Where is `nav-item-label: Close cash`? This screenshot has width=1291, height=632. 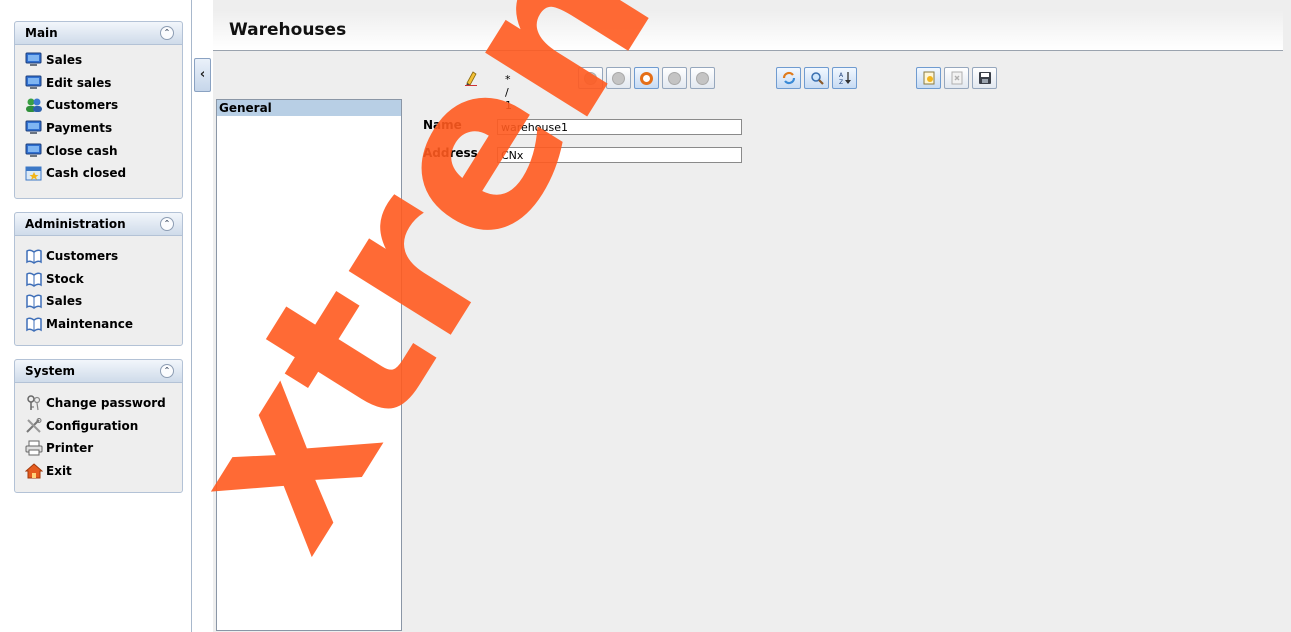 nav-item-label: Close cash is located at coordinates (82, 150).